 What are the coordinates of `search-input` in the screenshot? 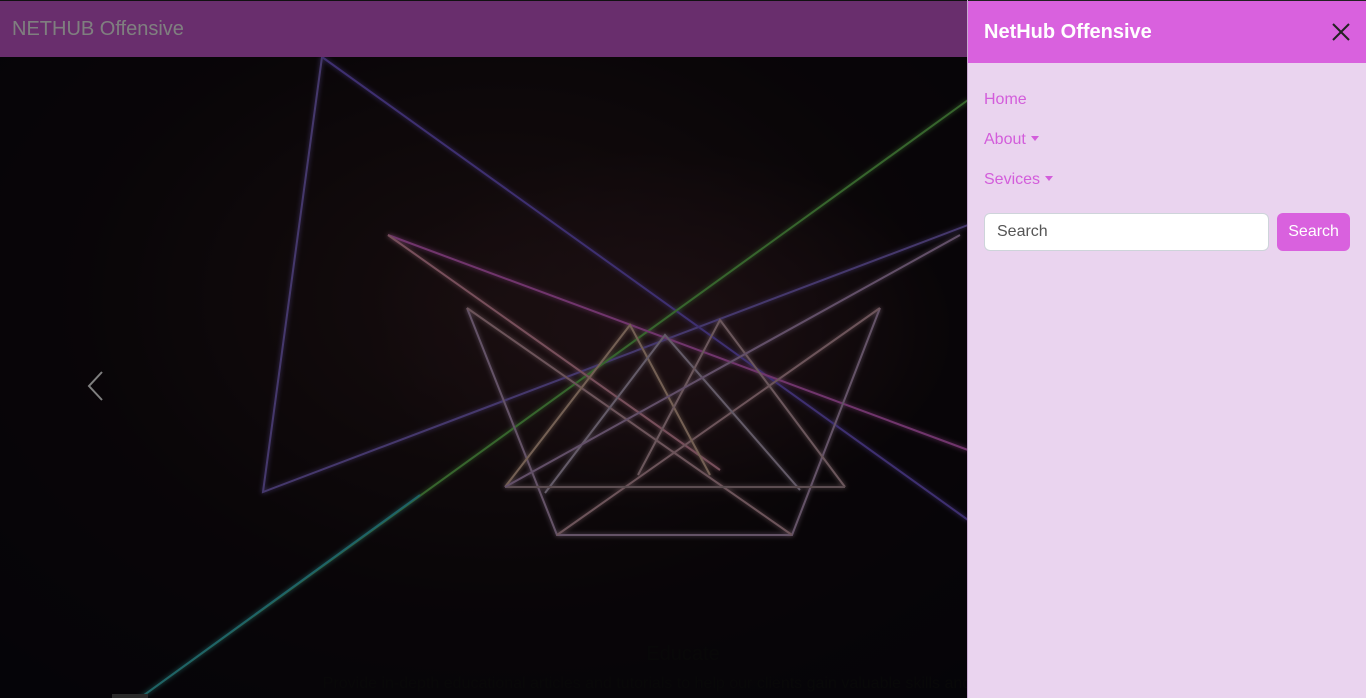 It's located at (1127, 232).